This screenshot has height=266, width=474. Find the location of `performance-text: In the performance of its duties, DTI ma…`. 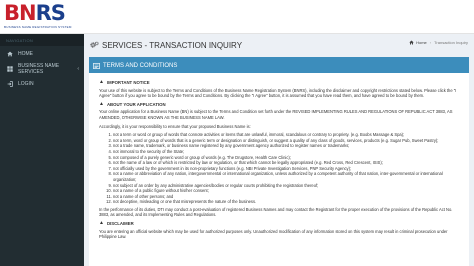

performance-text: In the performance of its duties, DTI ma… is located at coordinates (276, 212).